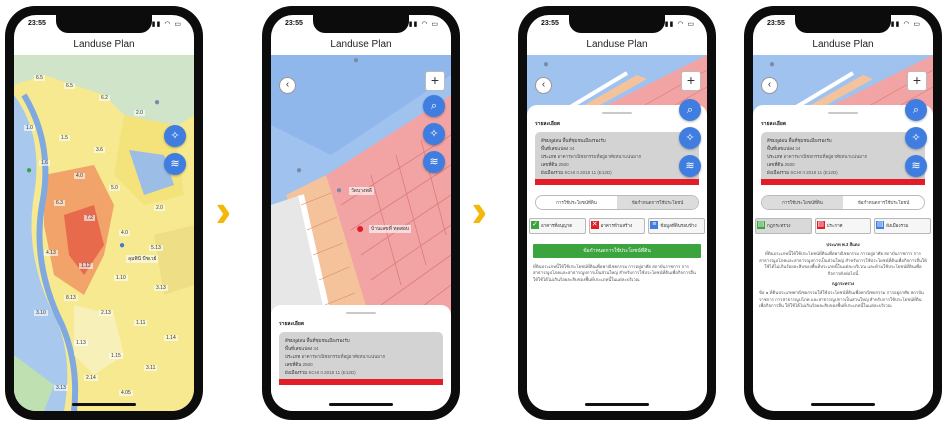 The width and height of the screenshot is (946, 425). What do you see at coordinates (79, 176) in the screenshot?
I see `far-label: 4.0` at bounding box center [79, 176].